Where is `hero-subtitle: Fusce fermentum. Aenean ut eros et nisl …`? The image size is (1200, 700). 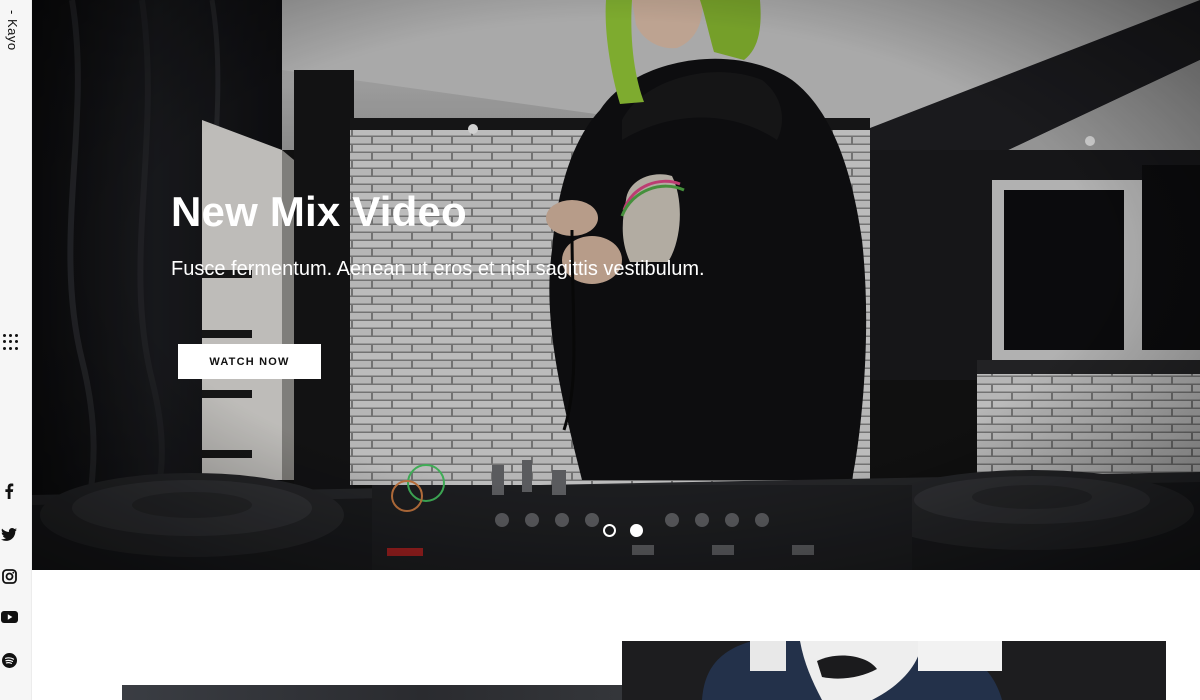 hero-subtitle: Fusce fermentum. Aenean ut eros et nisl … is located at coordinates (438, 269).